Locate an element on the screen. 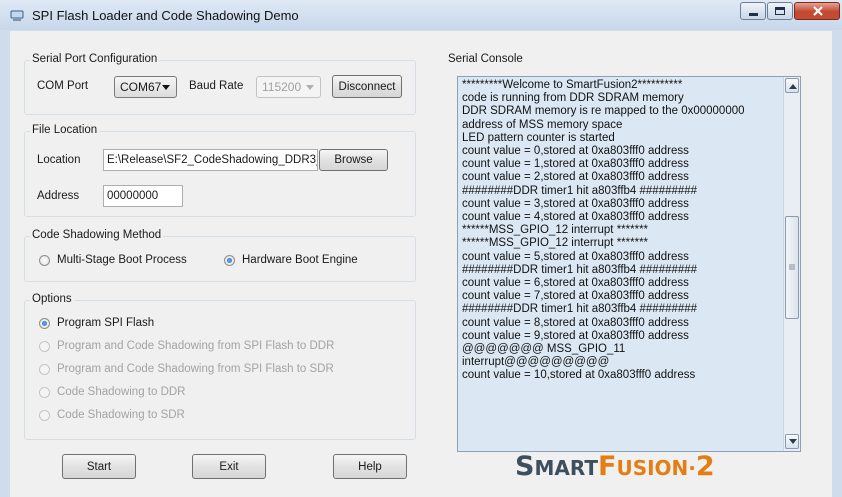 Image resolution: width=842 pixels, height=497 pixels. multi-stage-boot-radio: Multi-Stage Boot Process is located at coordinates (113, 260).